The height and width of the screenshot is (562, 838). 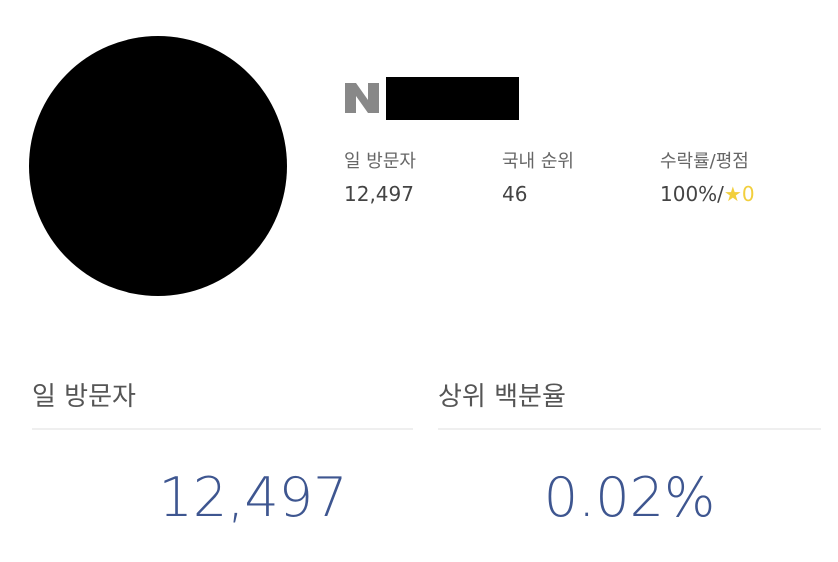 I want to click on stat-value: 12,497, so click(x=379, y=194).